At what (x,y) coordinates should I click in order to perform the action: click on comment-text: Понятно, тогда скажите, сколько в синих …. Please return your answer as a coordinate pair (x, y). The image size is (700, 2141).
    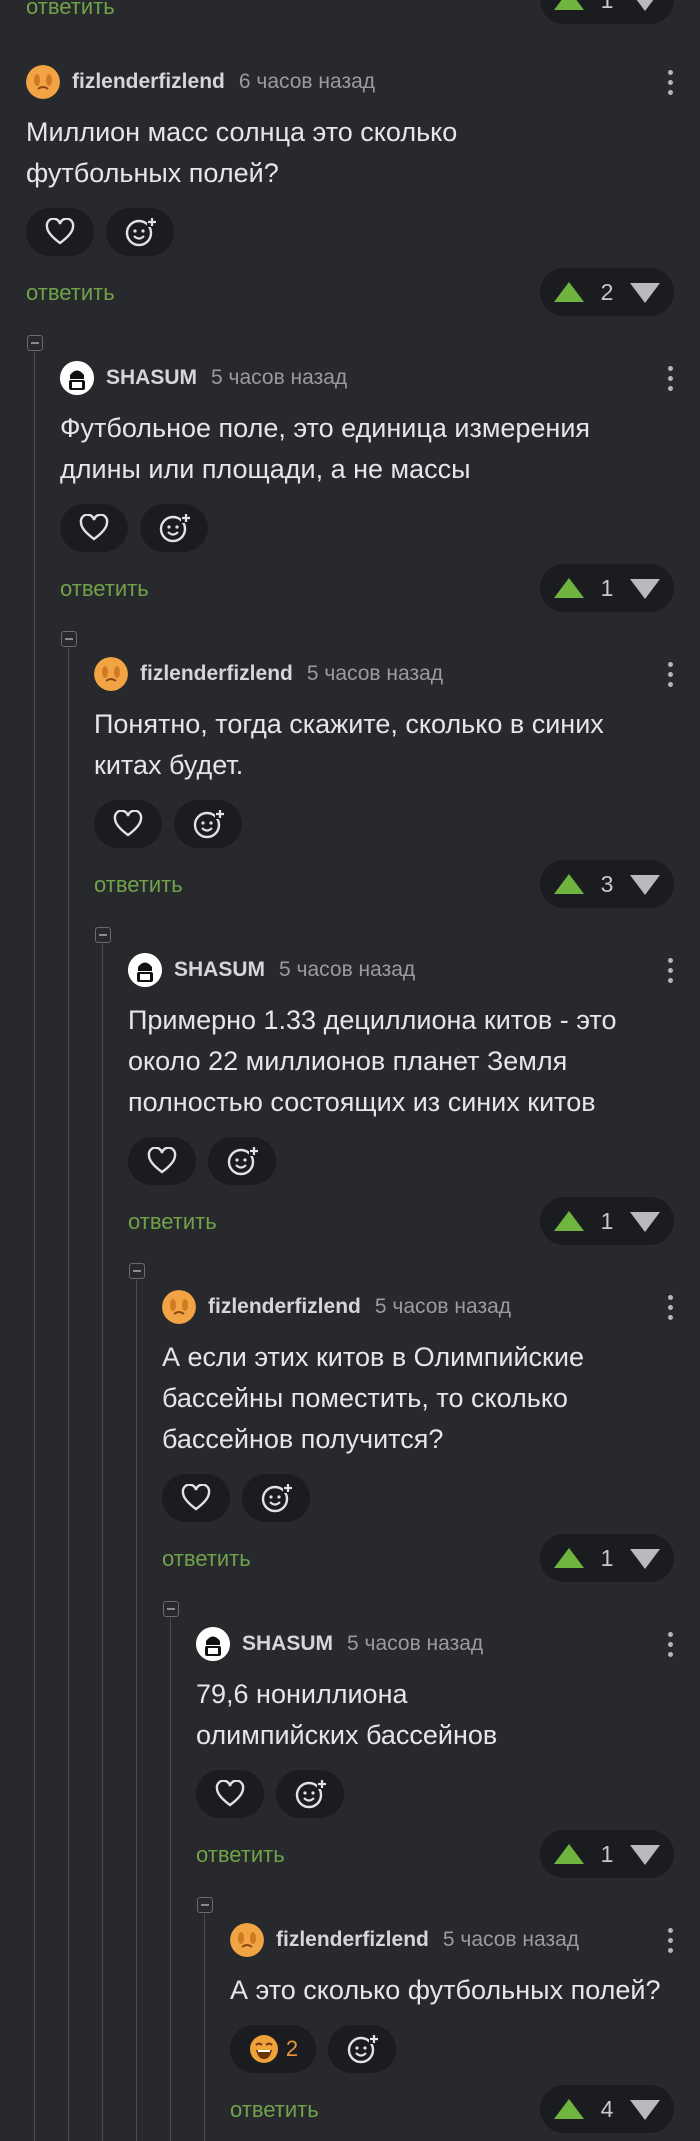
    Looking at the image, I should click on (349, 744).